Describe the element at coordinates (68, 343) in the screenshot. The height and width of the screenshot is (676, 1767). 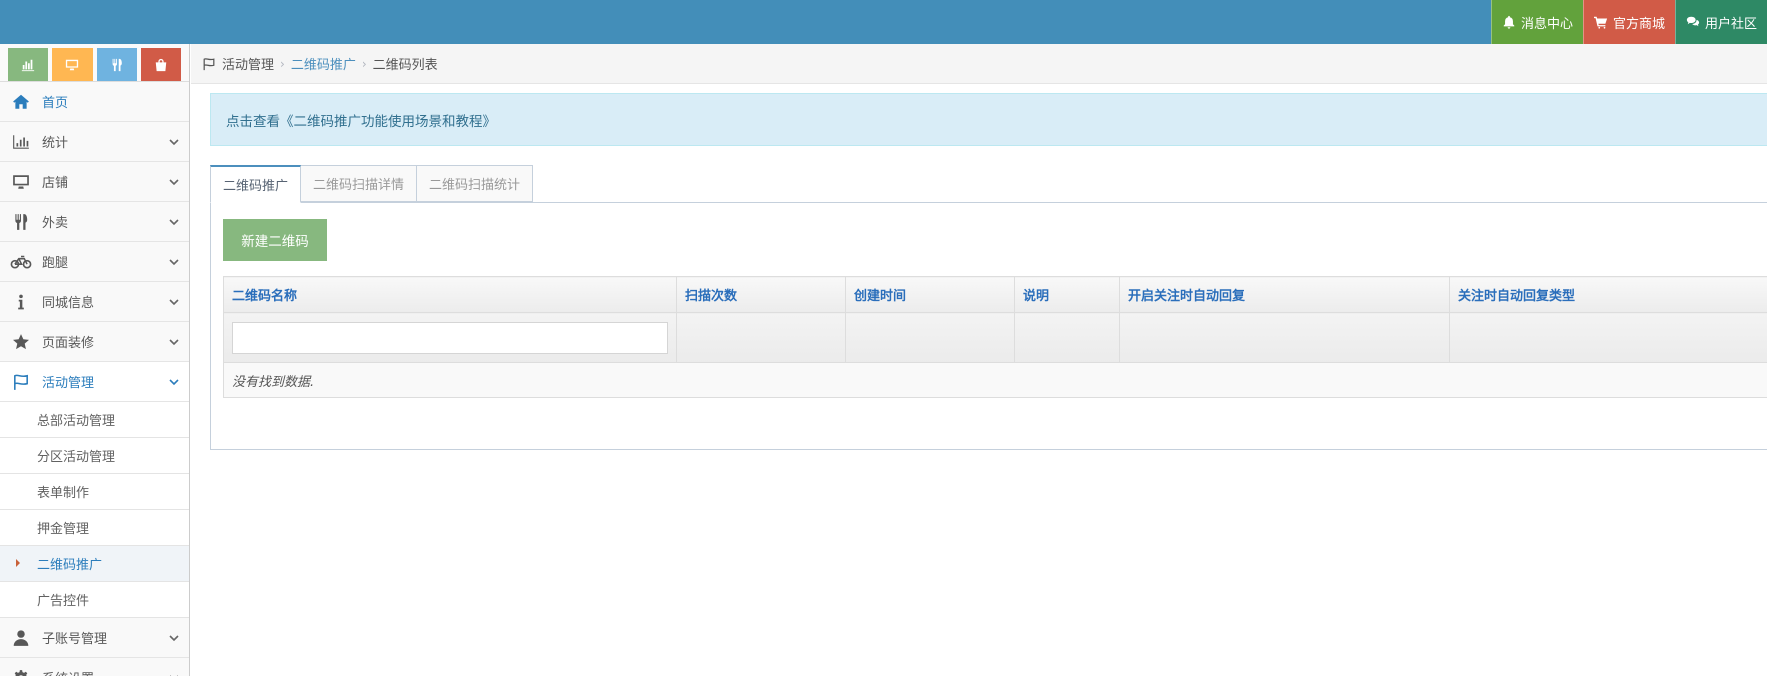
I see `sidebar-item-label: 页面装修` at that location.